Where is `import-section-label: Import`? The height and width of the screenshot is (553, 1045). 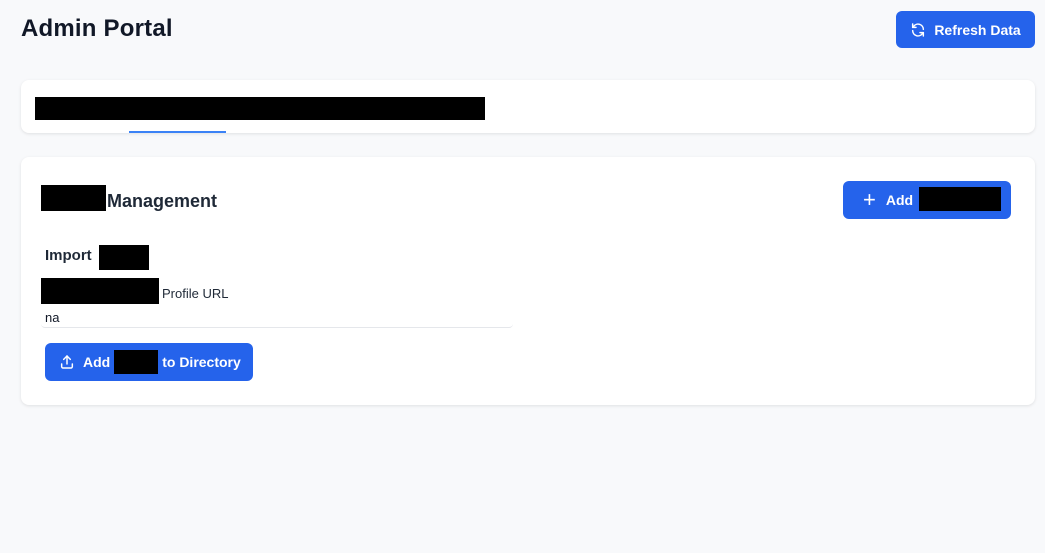 import-section-label: Import is located at coordinates (68, 255).